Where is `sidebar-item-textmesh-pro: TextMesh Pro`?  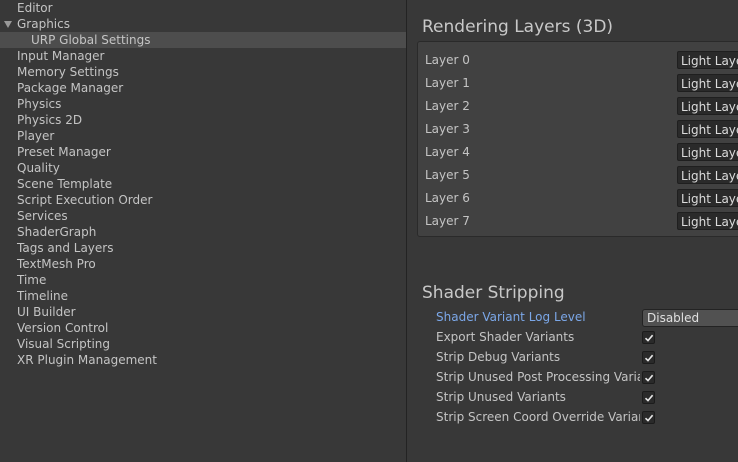
sidebar-item-textmesh-pro: TextMesh Pro is located at coordinates (203, 264).